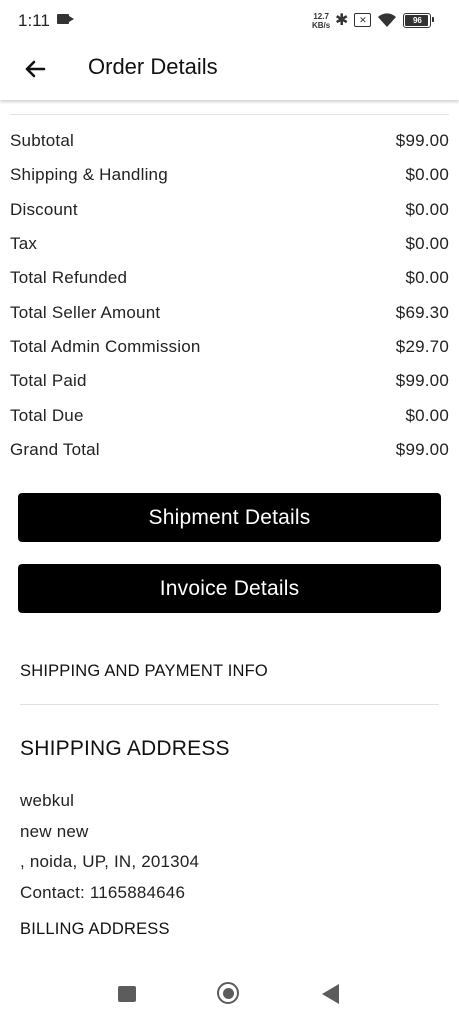  Describe the element at coordinates (35, 69) in the screenshot. I see `arrow-left-icon` at that location.